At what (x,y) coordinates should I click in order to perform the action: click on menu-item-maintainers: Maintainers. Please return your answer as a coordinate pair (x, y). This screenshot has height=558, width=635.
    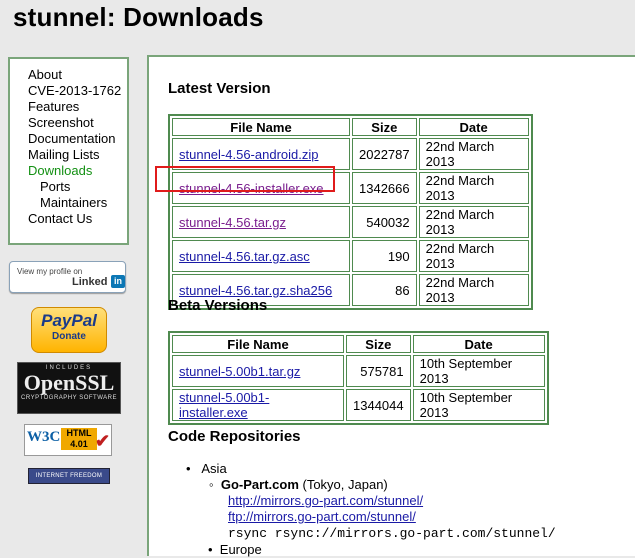
    Looking at the image, I should click on (68, 203).